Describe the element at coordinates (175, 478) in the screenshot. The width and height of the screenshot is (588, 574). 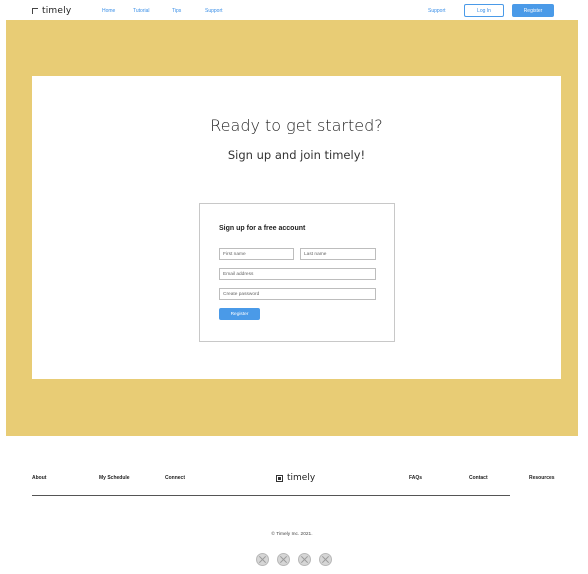
I see `footer-connect: Connect` at that location.